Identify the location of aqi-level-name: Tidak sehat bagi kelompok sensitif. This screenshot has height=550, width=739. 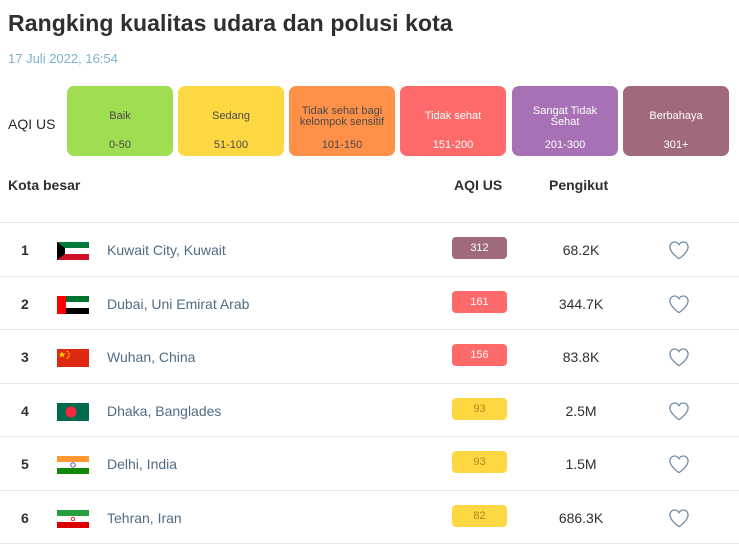
(342, 116).